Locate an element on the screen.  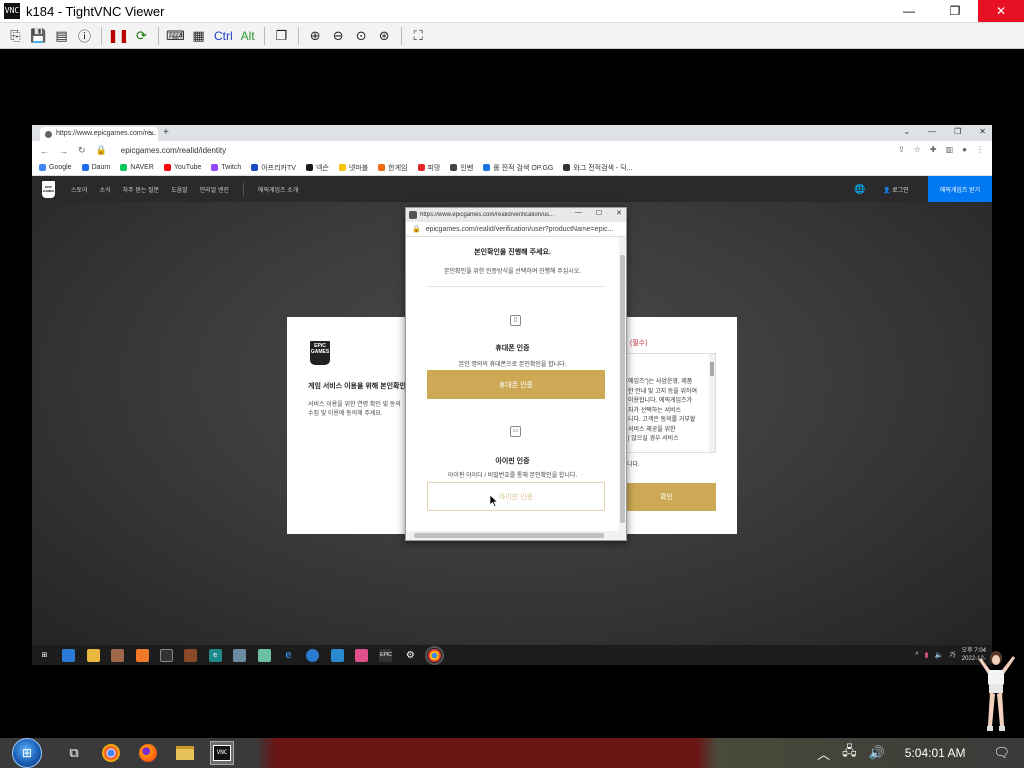
minimize-icon: — is located at coordinates (932, 131).